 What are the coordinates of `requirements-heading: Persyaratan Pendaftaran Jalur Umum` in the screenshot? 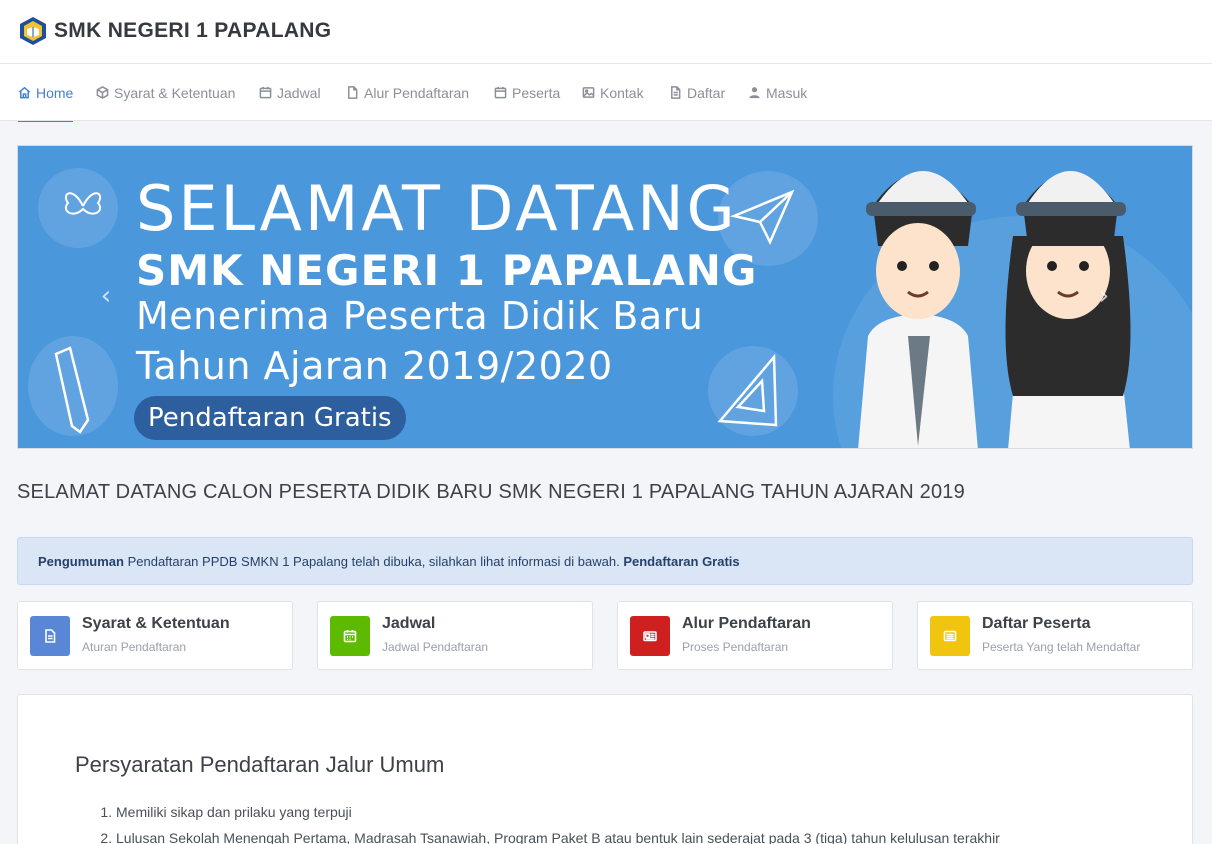 It's located at (260, 764).